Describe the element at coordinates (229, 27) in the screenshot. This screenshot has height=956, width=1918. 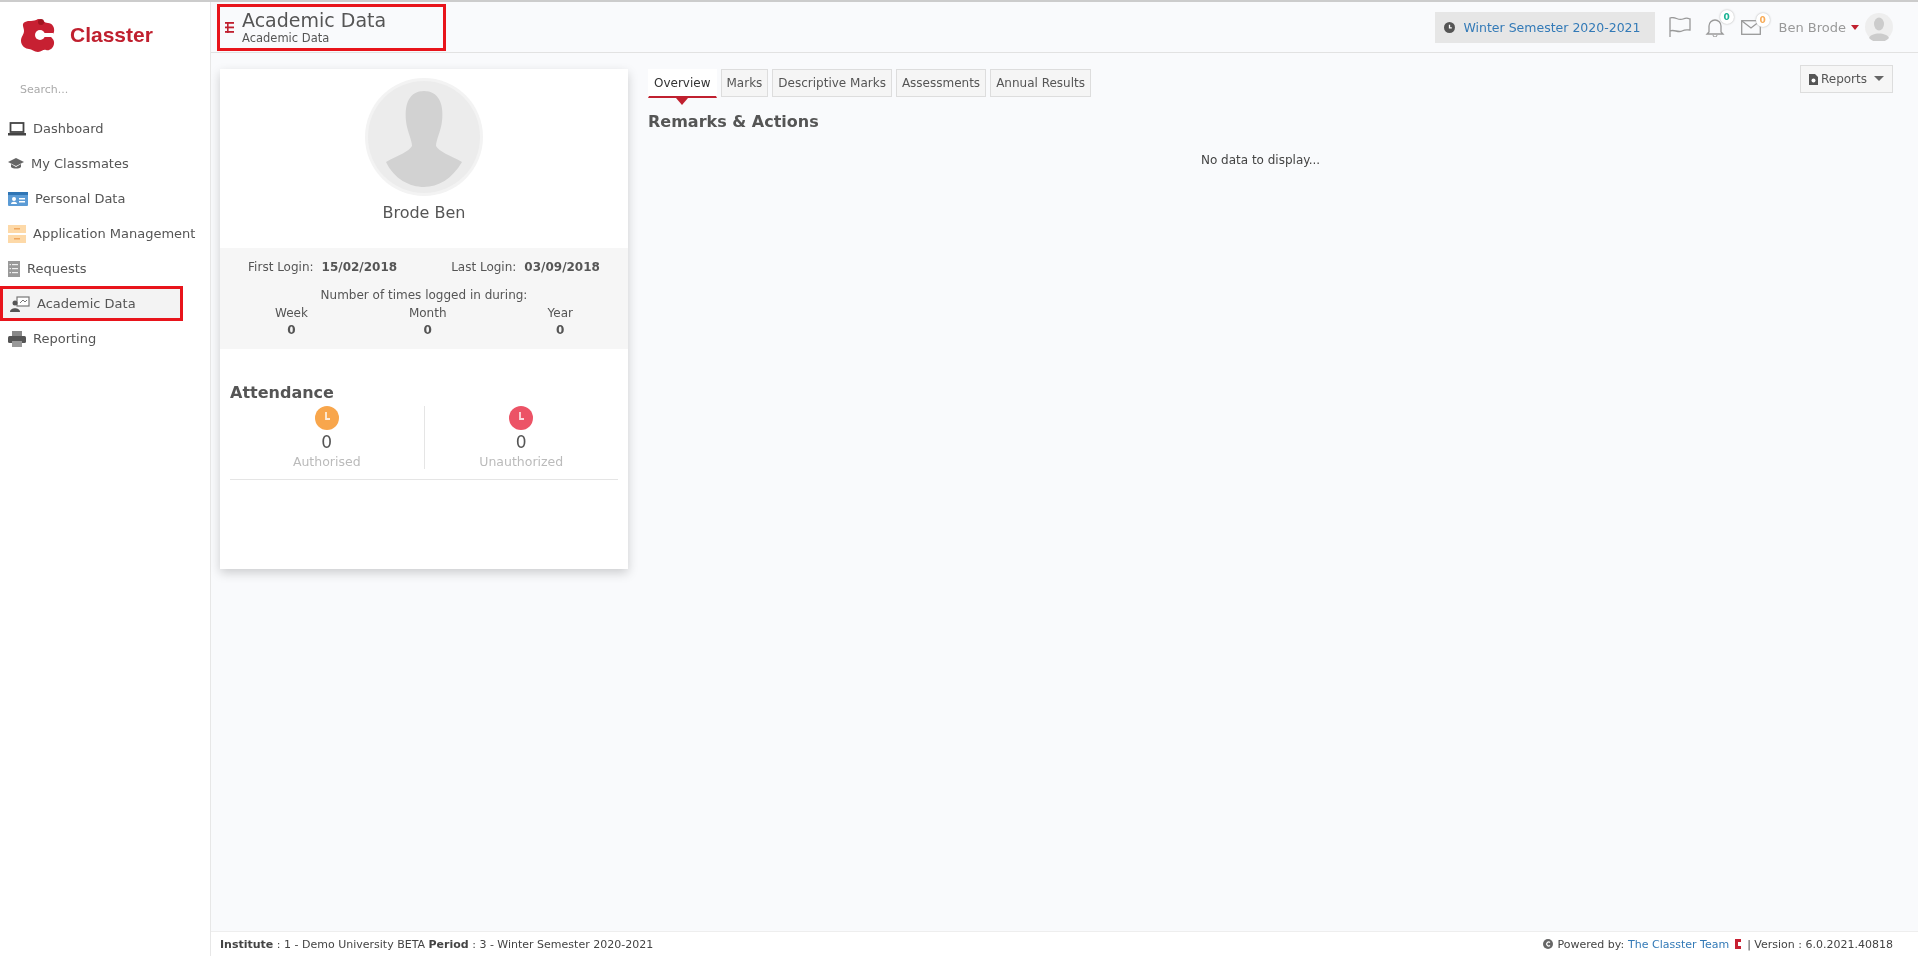
I see `menu-icon` at that location.